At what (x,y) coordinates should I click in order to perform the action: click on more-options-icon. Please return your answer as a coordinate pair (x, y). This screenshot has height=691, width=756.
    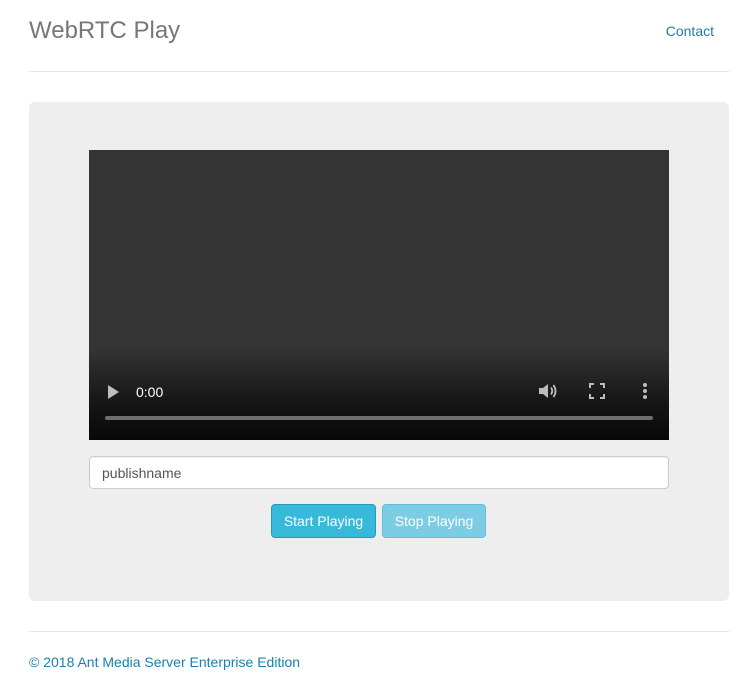
    Looking at the image, I should click on (645, 391).